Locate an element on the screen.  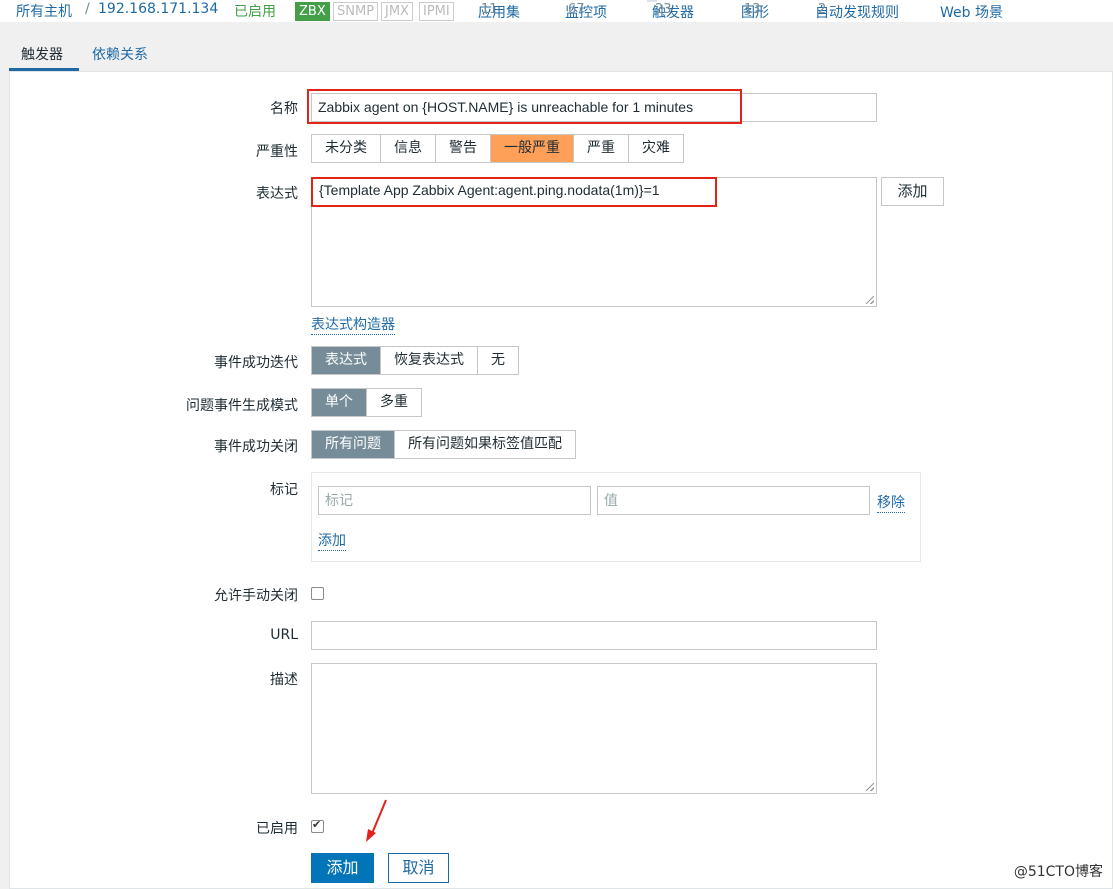
tag-value-input: 值 is located at coordinates (733, 500).